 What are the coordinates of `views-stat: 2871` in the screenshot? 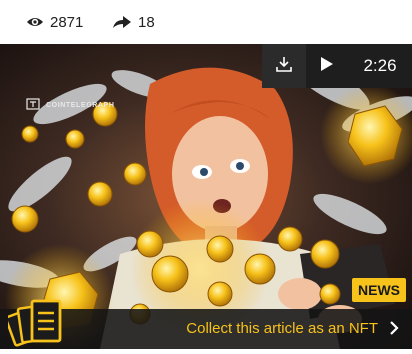 It's located at (54, 22).